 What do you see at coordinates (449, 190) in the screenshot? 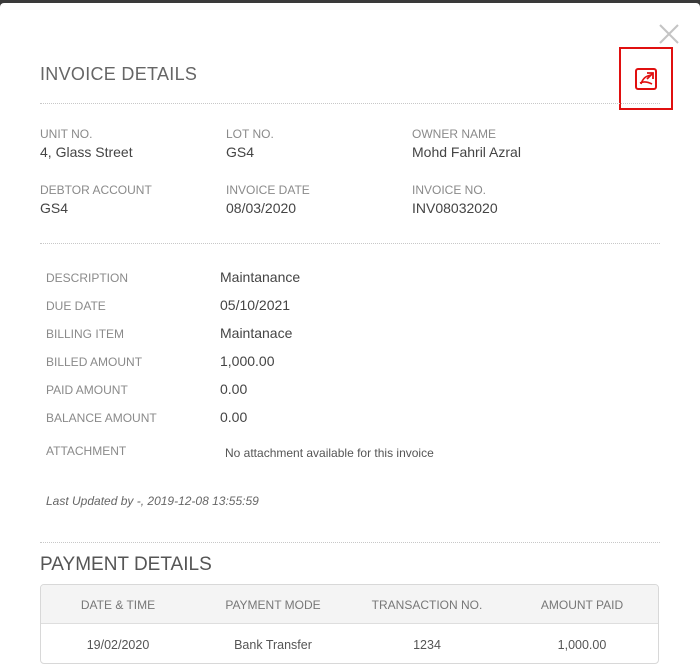
I see `invoice-no-label: INVOICE NO.` at bounding box center [449, 190].